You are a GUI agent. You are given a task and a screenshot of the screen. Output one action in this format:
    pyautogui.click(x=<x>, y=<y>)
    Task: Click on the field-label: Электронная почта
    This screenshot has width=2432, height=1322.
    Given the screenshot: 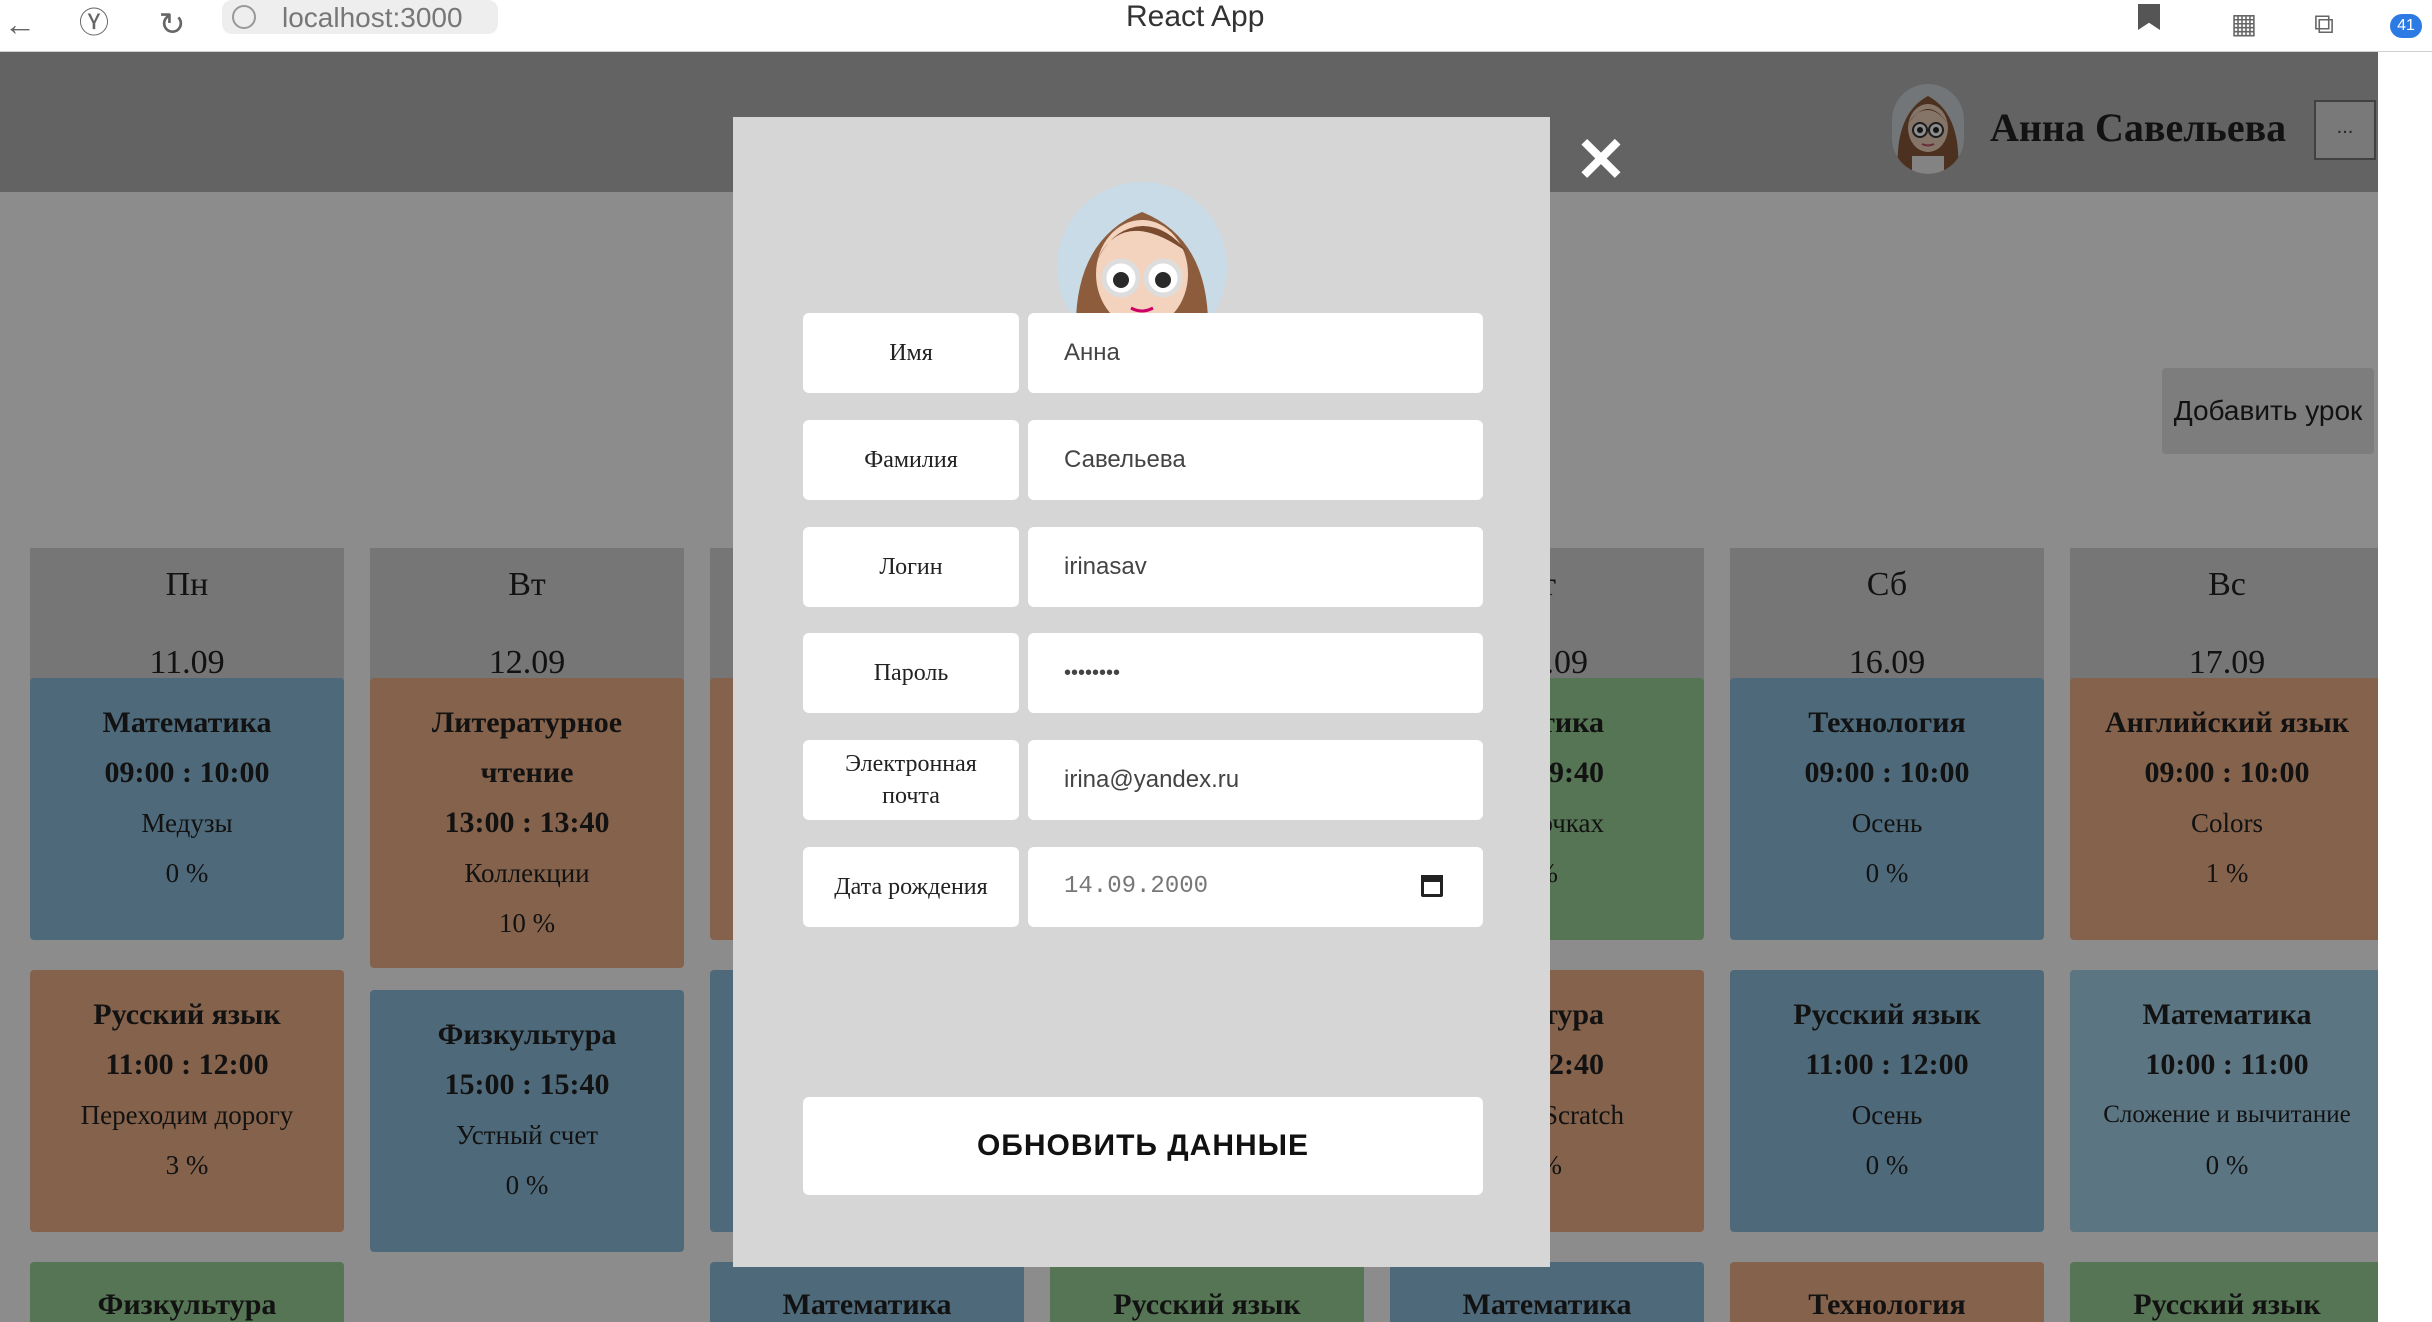 What is the action you would take?
    pyautogui.click(x=911, y=780)
    